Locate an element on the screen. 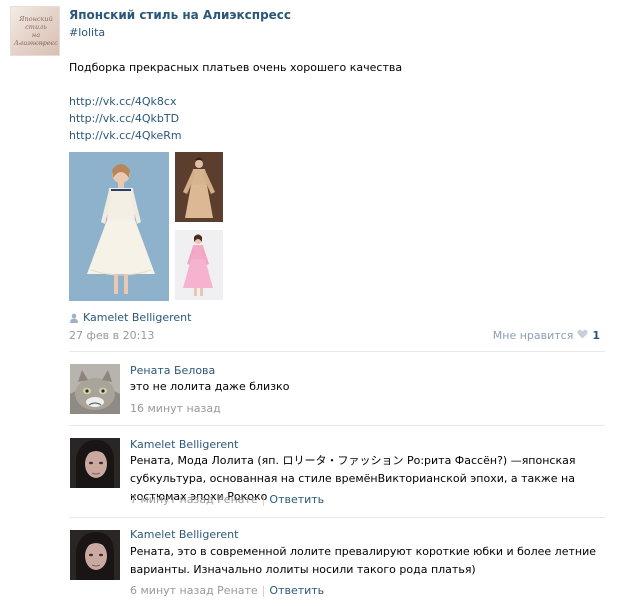 The image size is (621, 606). post-link-2: http://vk.cc/4QkbTD is located at coordinates (124, 118).